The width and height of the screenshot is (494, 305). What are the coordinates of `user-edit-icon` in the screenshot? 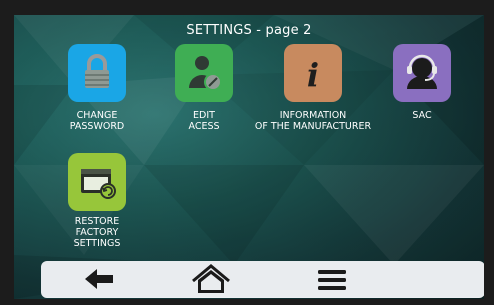 It's located at (205, 73).